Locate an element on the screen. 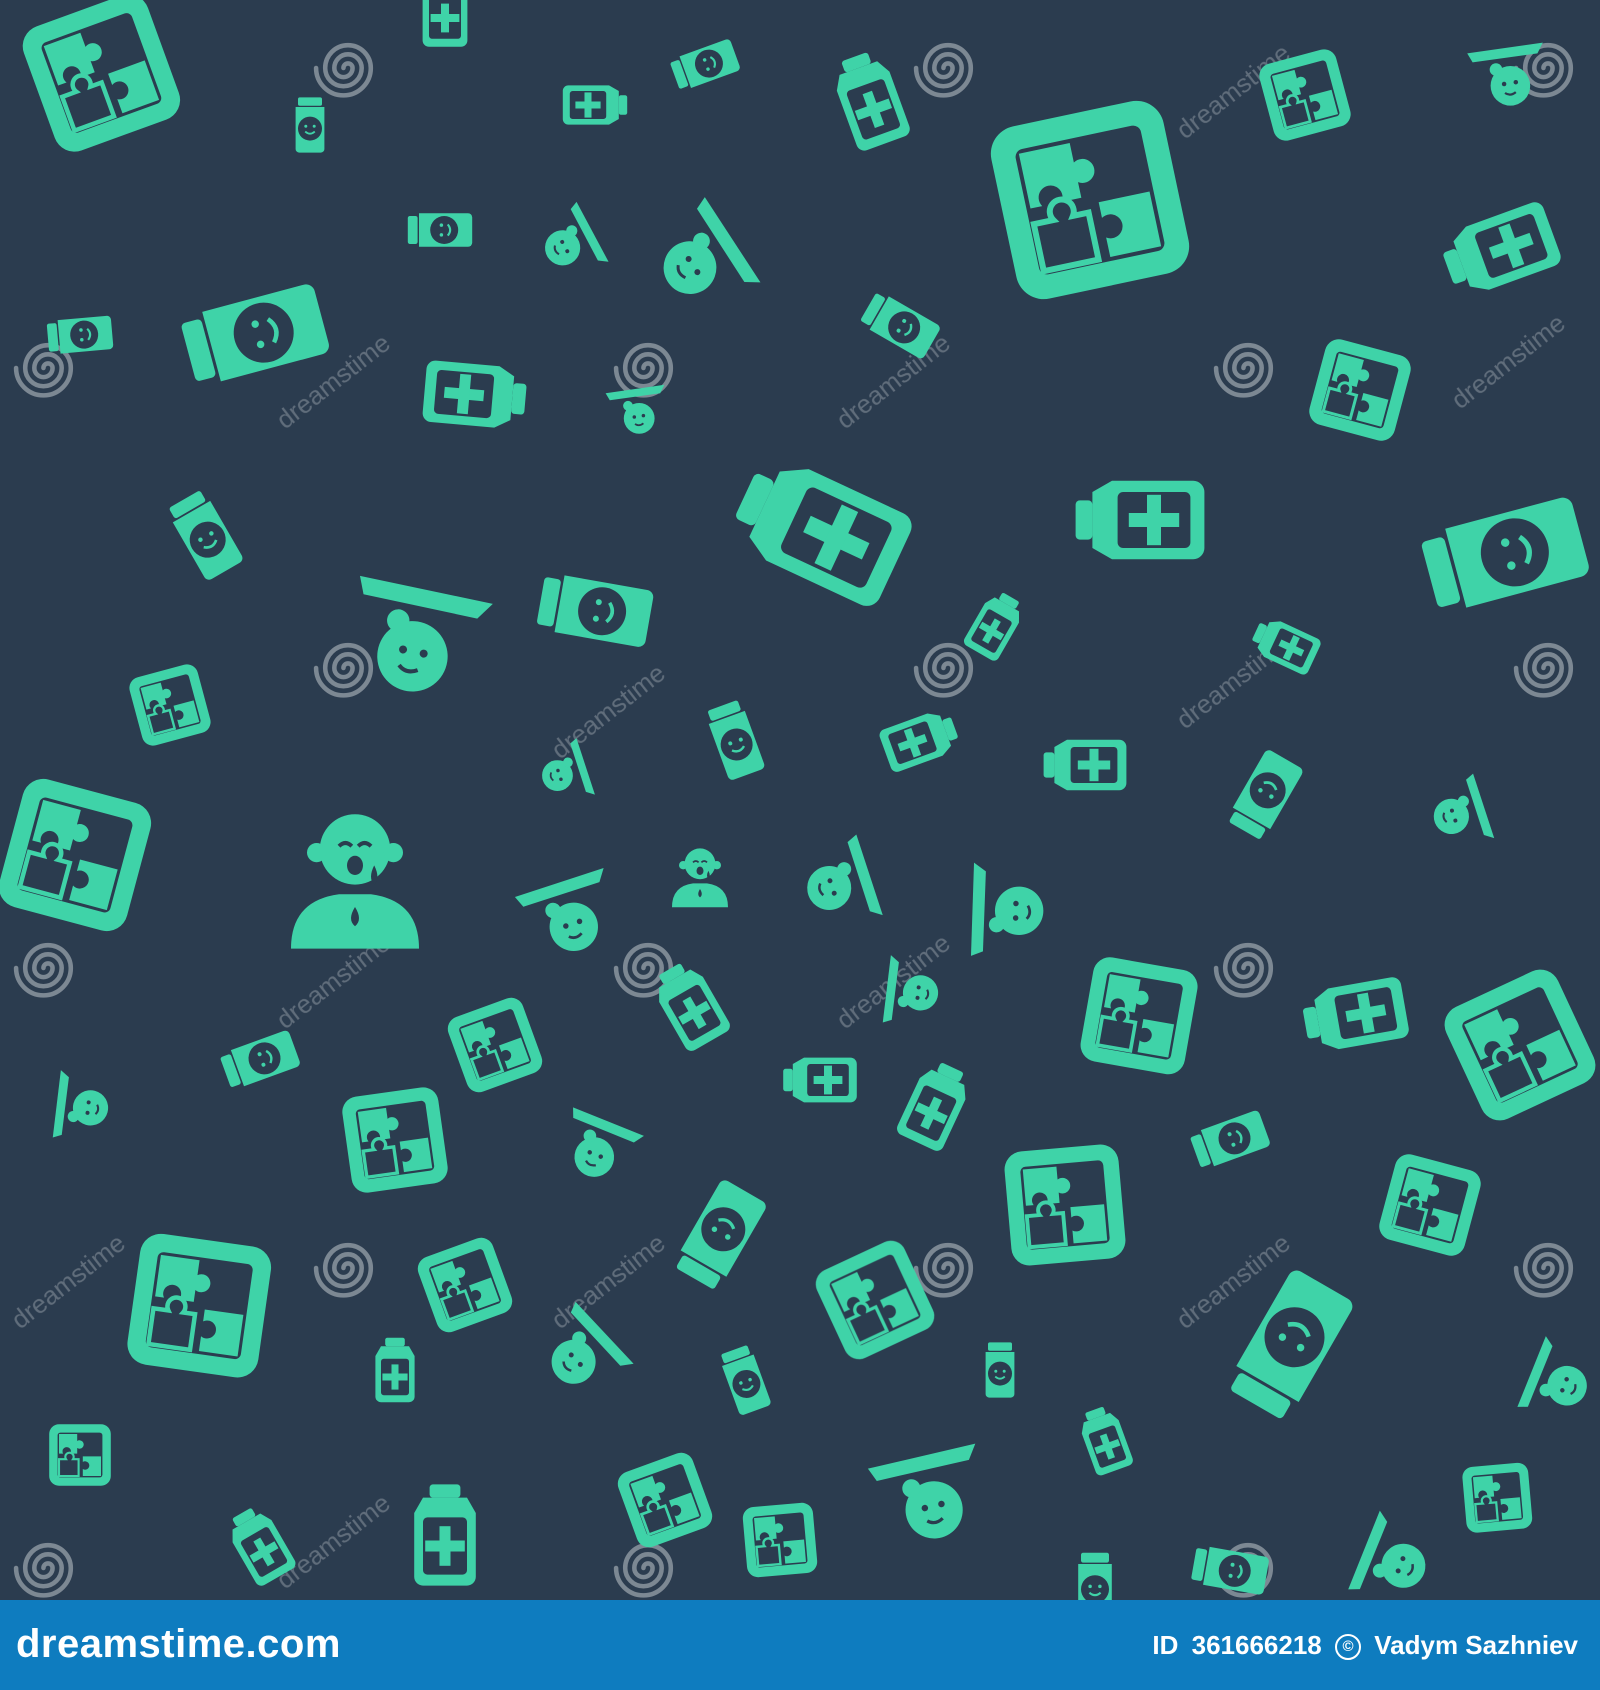 This screenshot has height=1690, width=1600. copyright-icon: © is located at coordinates (1348, 1647).